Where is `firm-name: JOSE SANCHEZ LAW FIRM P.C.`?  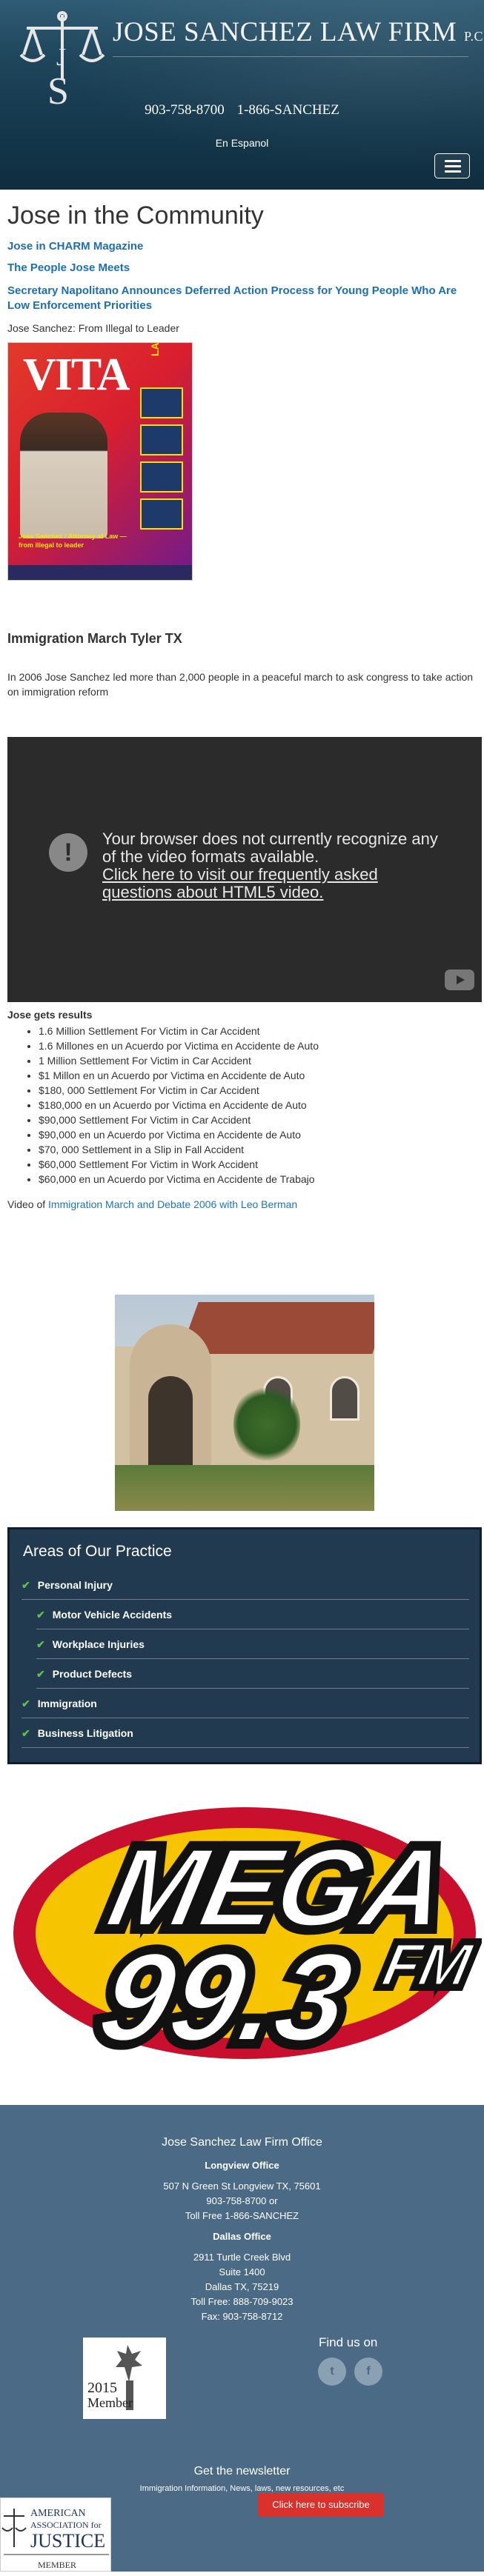 firm-name: JOSE SANCHEZ LAW FIRM P.C. is located at coordinates (298, 32).